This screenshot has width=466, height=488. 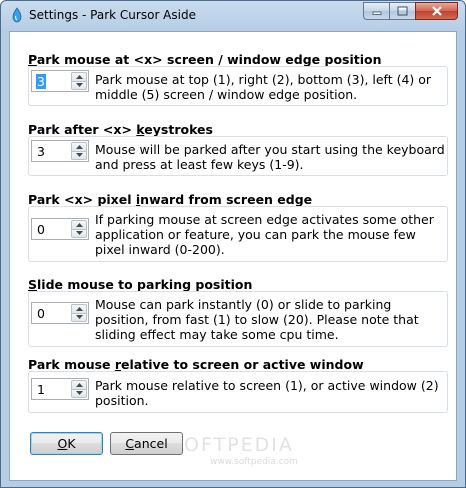 What do you see at coordinates (130, 443) in the screenshot?
I see `cancel-button-mnemonic: C` at bounding box center [130, 443].